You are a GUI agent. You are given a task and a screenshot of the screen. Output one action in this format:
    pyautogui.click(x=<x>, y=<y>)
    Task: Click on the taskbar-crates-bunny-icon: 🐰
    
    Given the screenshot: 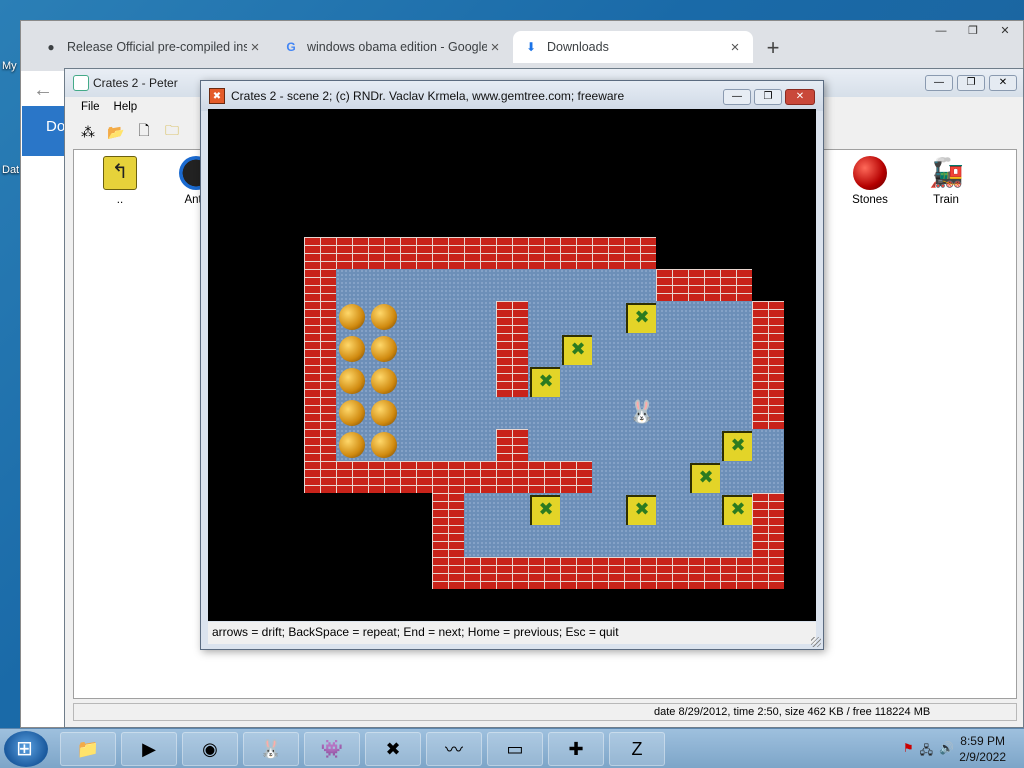 What is the action you would take?
    pyautogui.click(x=271, y=749)
    